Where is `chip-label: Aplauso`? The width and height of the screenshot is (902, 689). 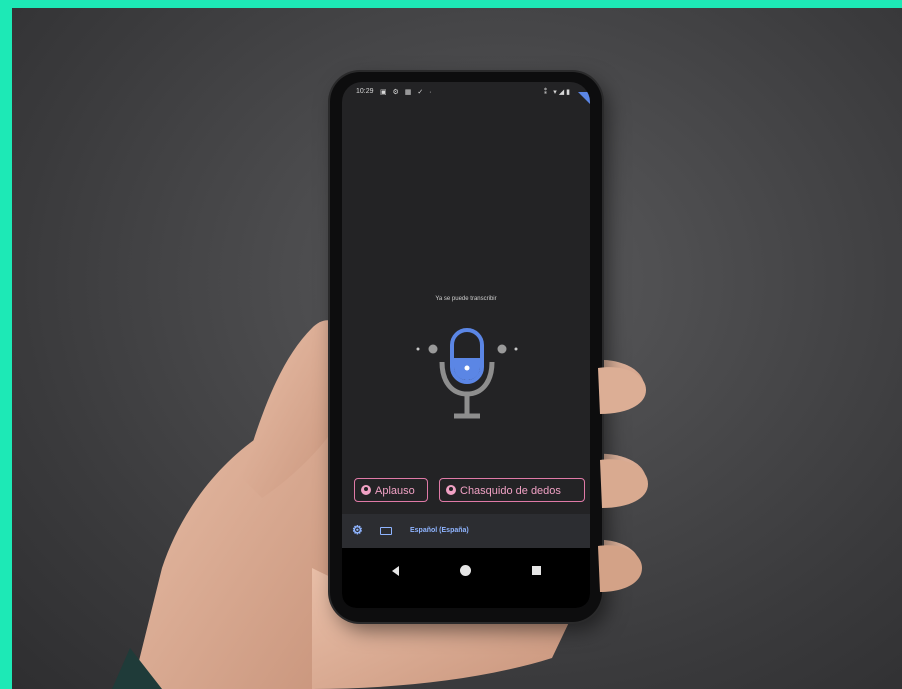 chip-label: Aplauso is located at coordinates (395, 491).